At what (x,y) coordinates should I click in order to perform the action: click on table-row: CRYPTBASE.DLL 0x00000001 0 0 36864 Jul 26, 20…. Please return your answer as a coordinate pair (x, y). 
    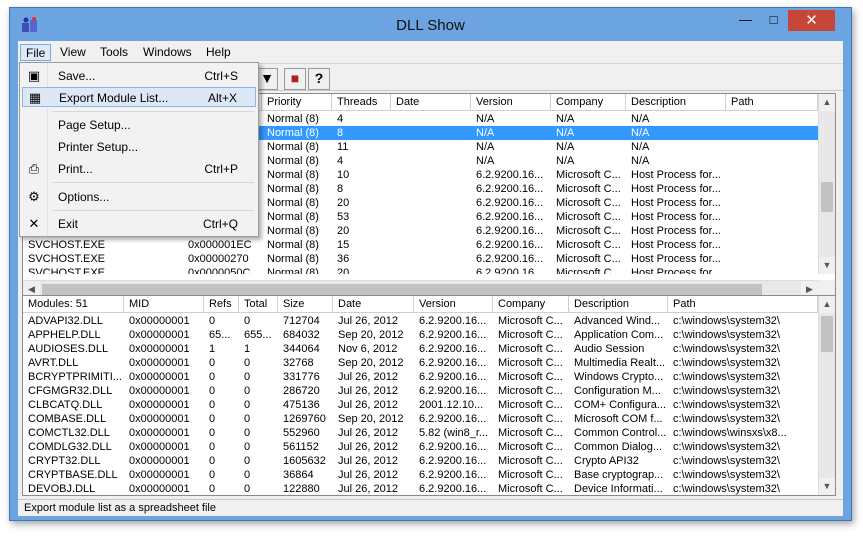
    Looking at the image, I should click on (420, 475).